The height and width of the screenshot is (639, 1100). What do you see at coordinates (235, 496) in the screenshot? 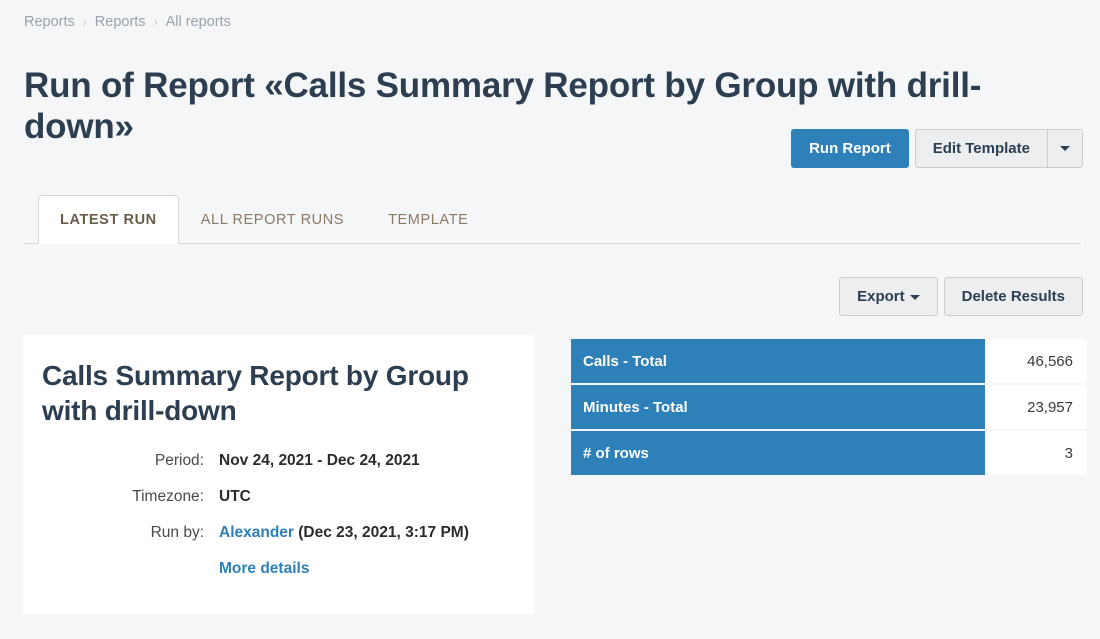
I see `timezone-value: UTC` at bounding box center [235, 496].